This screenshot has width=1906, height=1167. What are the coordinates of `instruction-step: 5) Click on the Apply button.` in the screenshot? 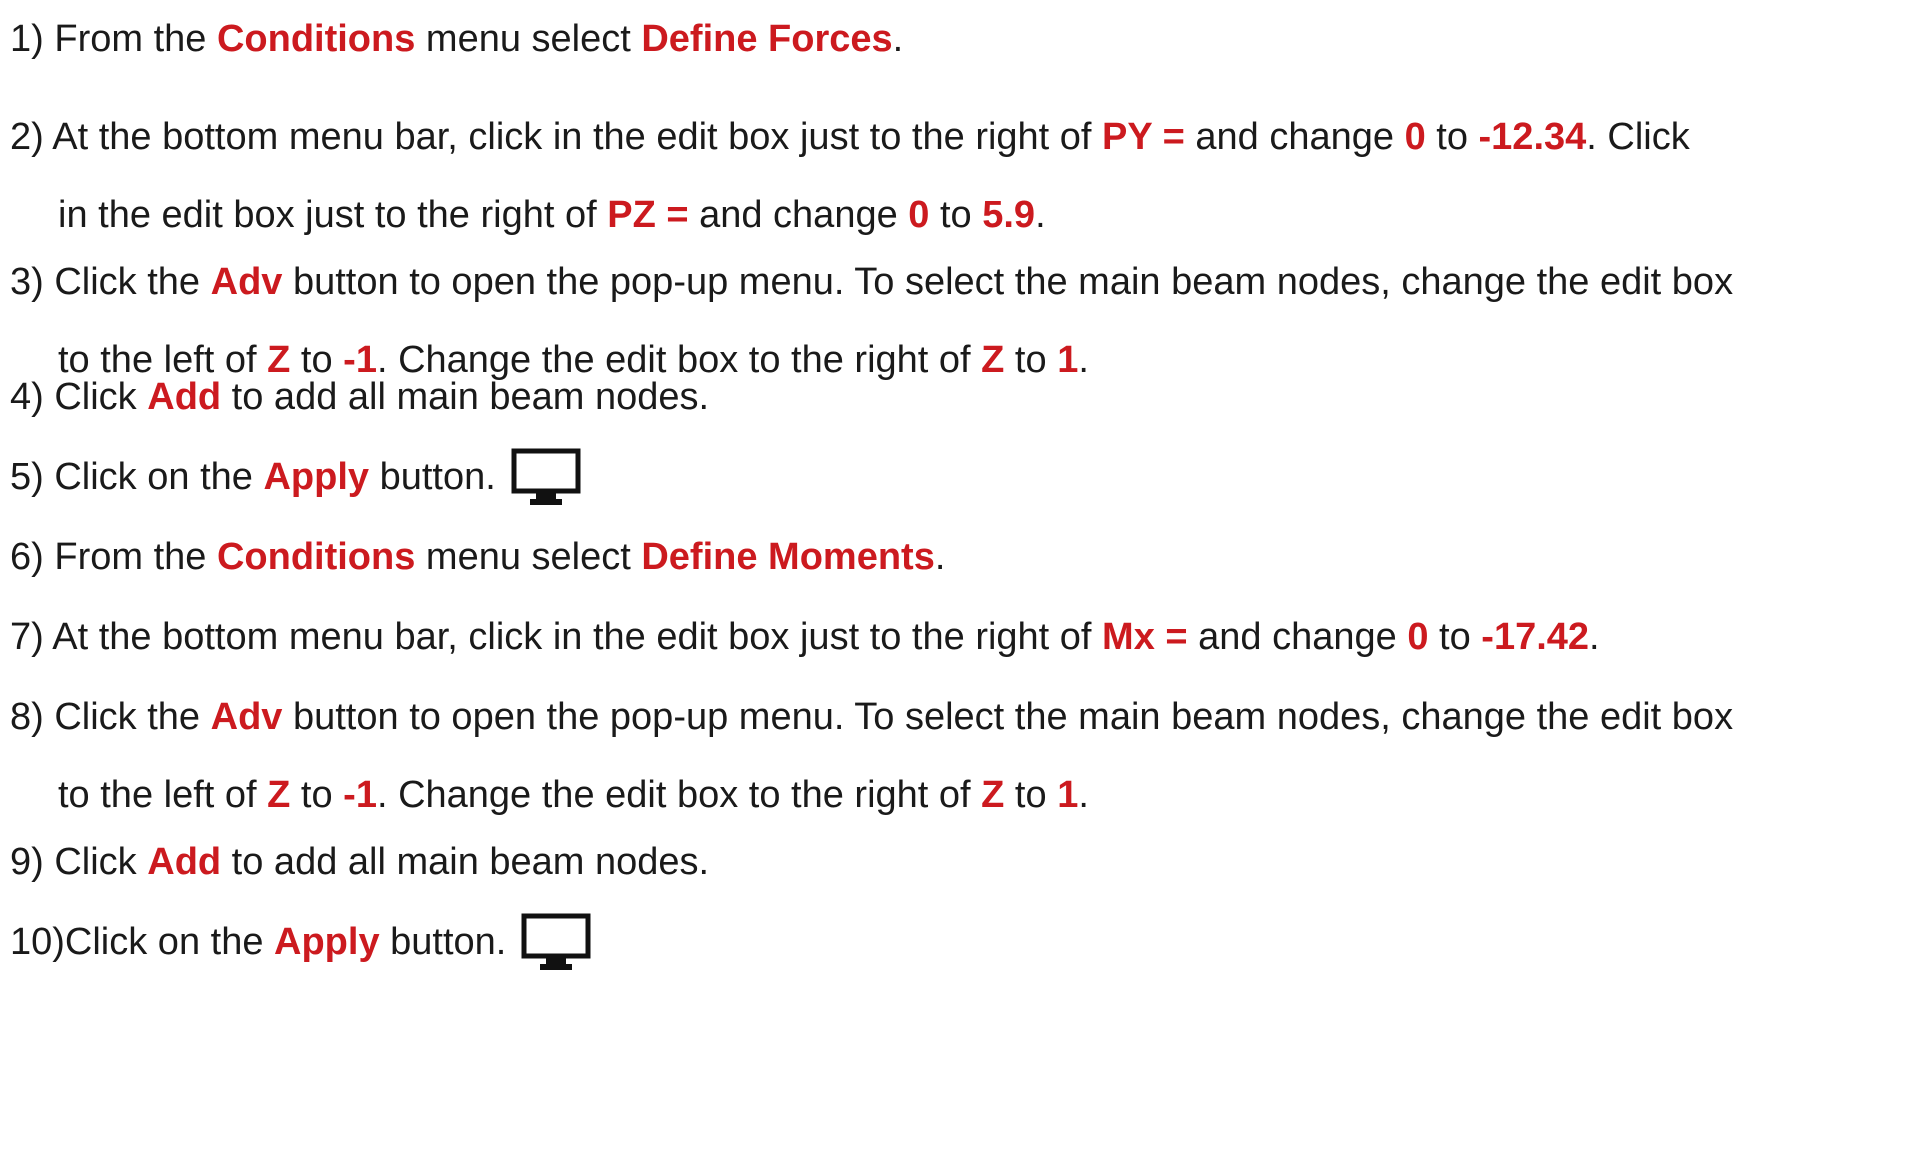 It's located at (296, 477).